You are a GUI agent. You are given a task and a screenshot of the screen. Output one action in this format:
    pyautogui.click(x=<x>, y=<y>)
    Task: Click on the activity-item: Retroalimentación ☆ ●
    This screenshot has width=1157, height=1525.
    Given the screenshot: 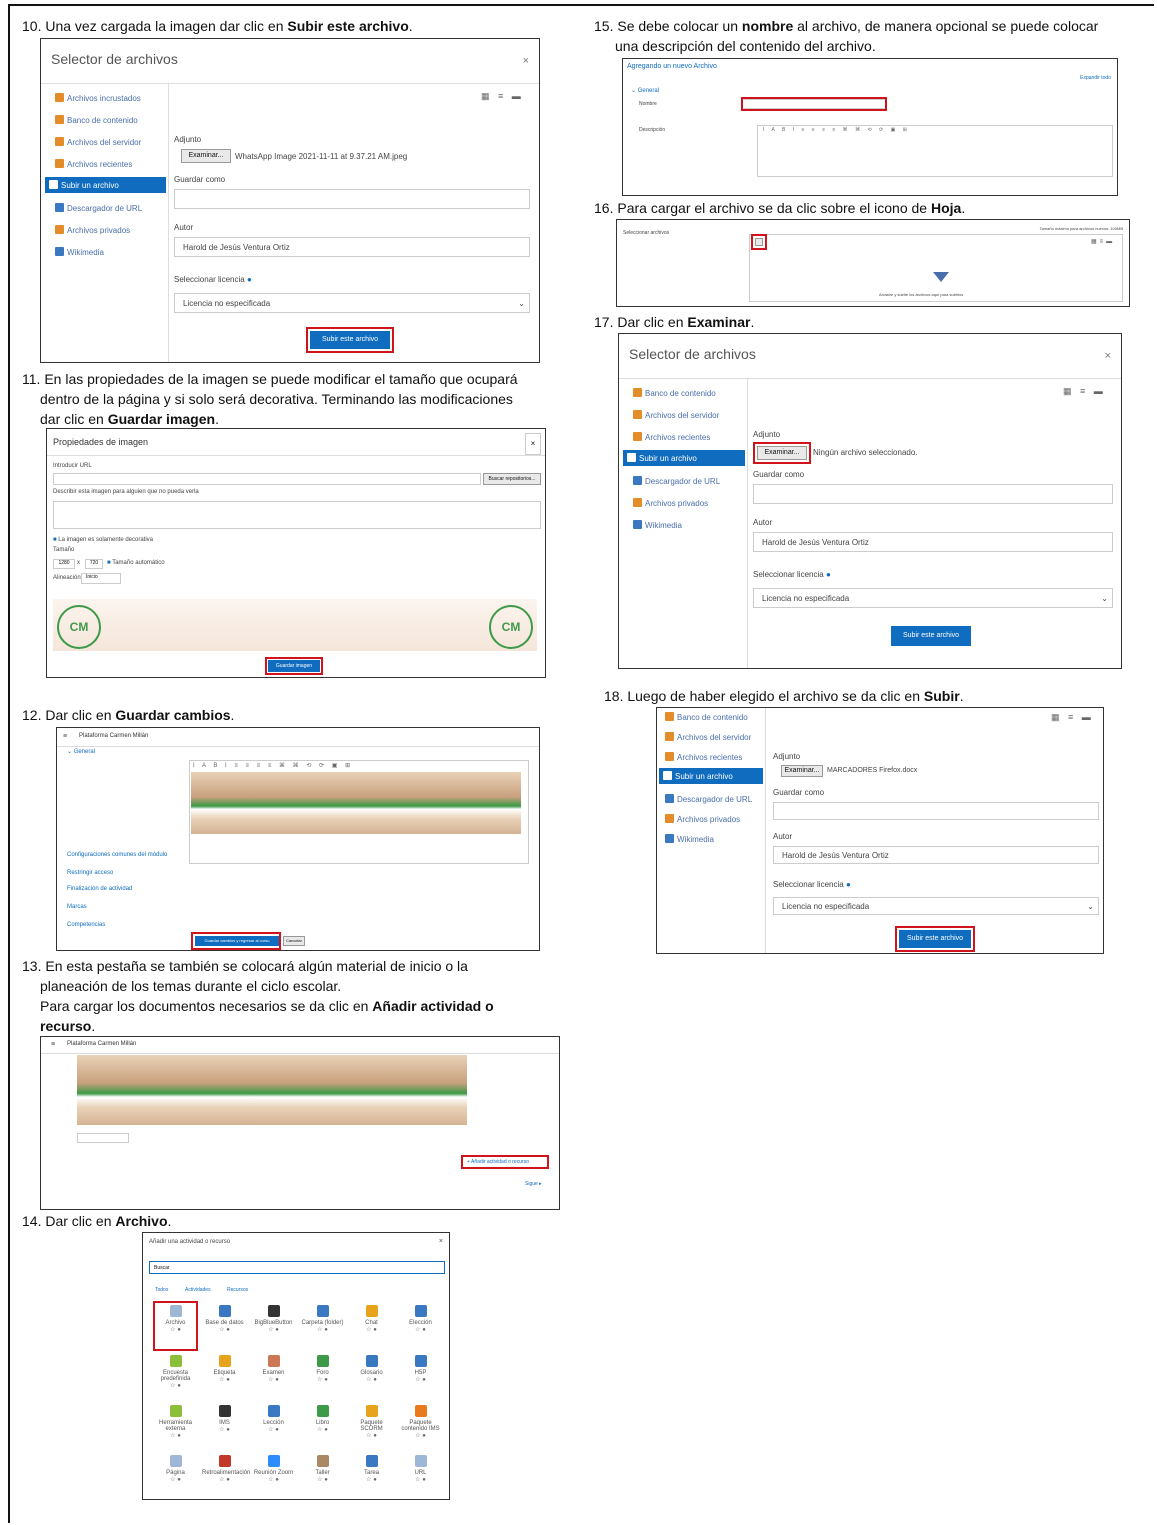 What is the action you would take?
    pyautogui.click(x=226, y=1475)
    